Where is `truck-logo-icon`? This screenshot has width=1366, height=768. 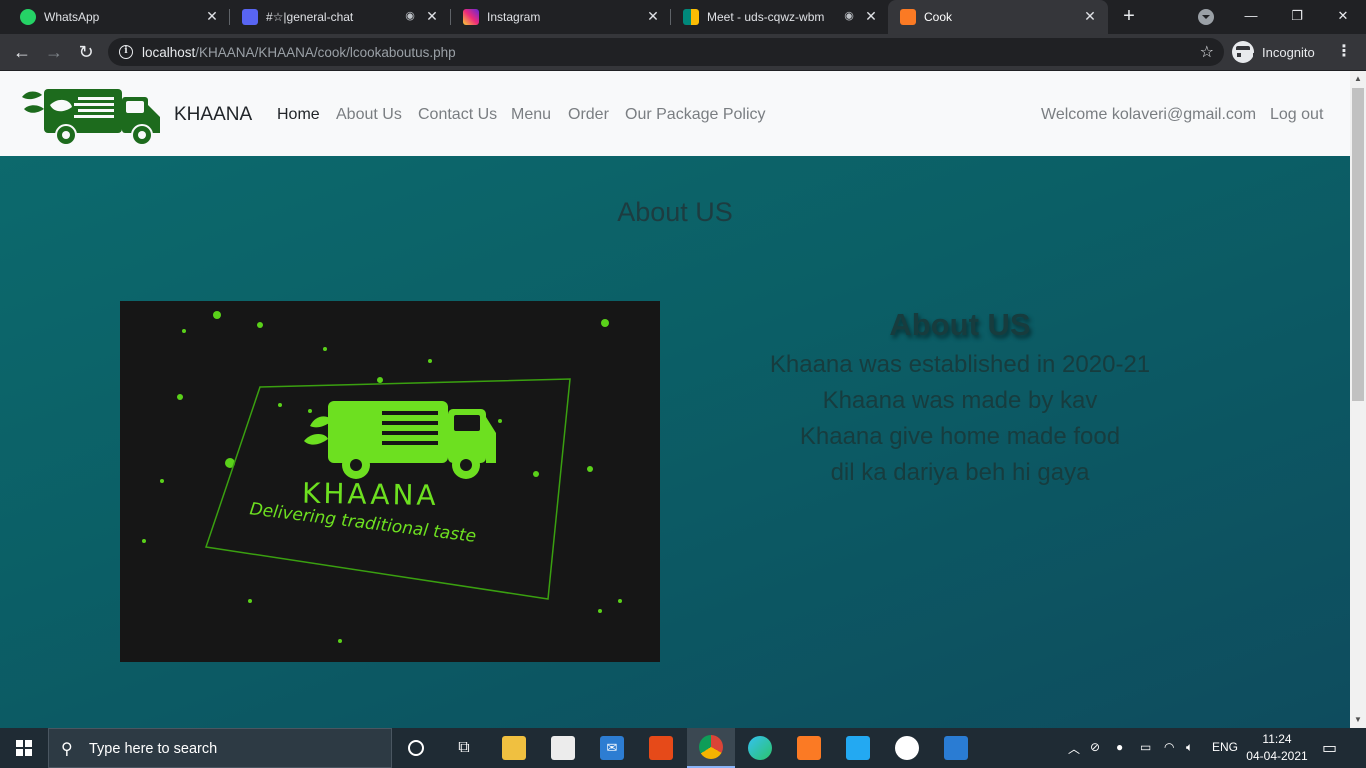
truck-logo-icon is located at coordinates (91, 115).